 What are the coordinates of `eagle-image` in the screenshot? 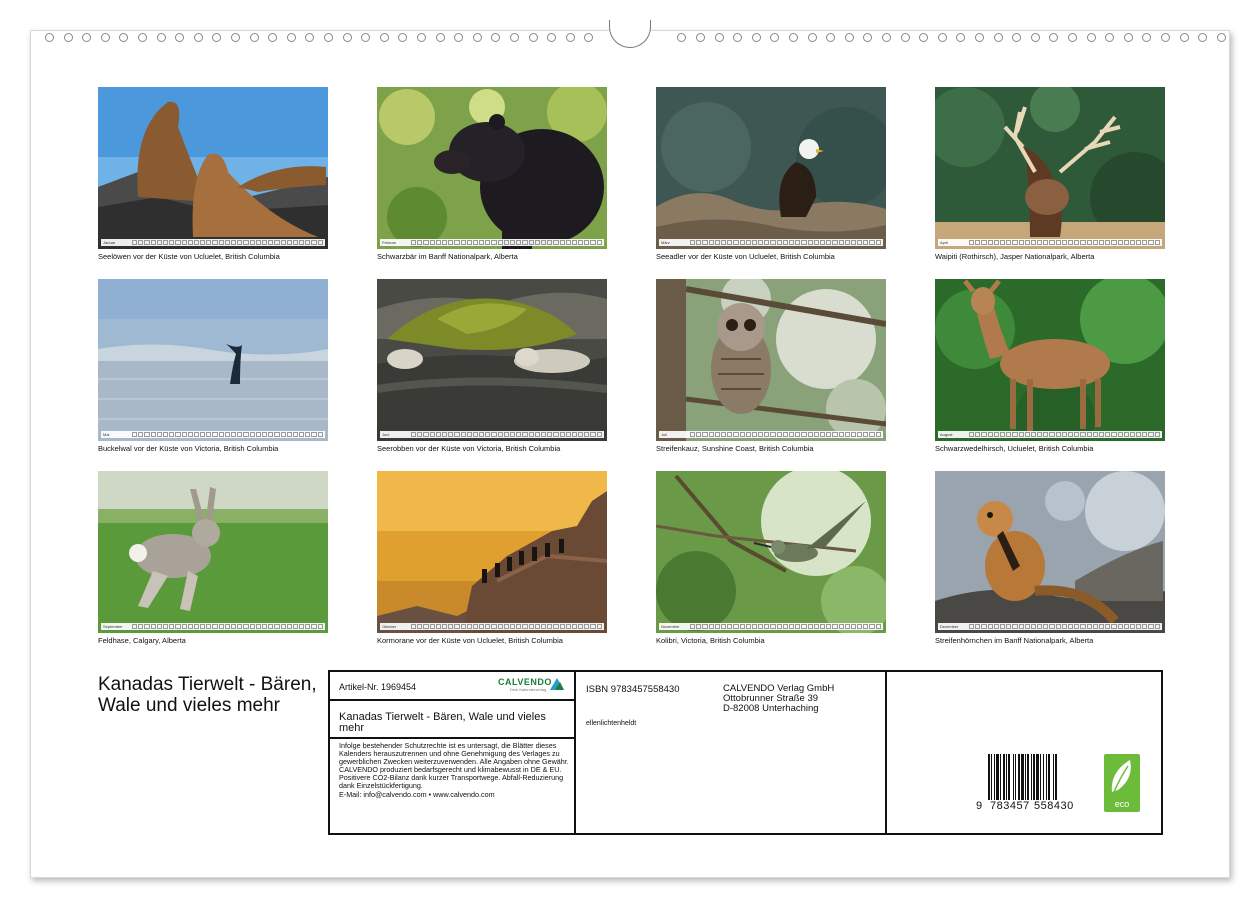 It's located at (771, 168).